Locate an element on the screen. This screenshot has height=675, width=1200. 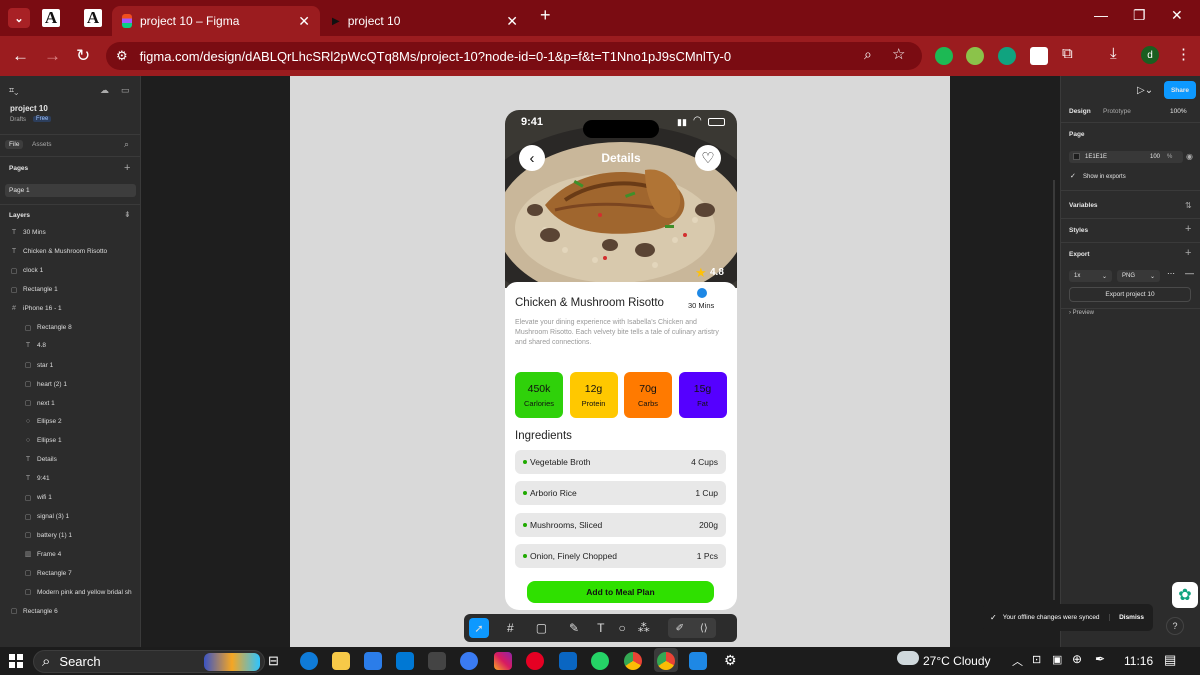
instagram-icon is located at coordinates (503, 661).